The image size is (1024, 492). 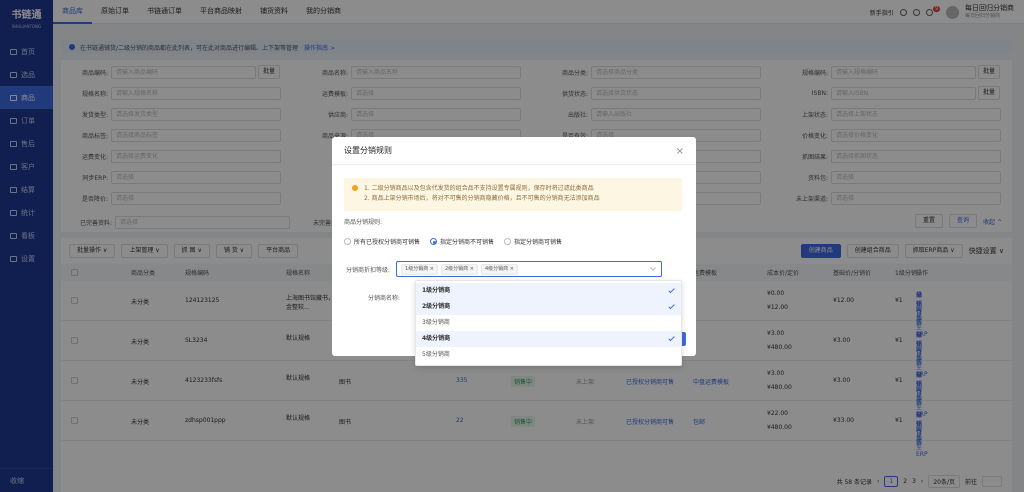 I want to click on close-icon: ×, so click(x=680, y=151).